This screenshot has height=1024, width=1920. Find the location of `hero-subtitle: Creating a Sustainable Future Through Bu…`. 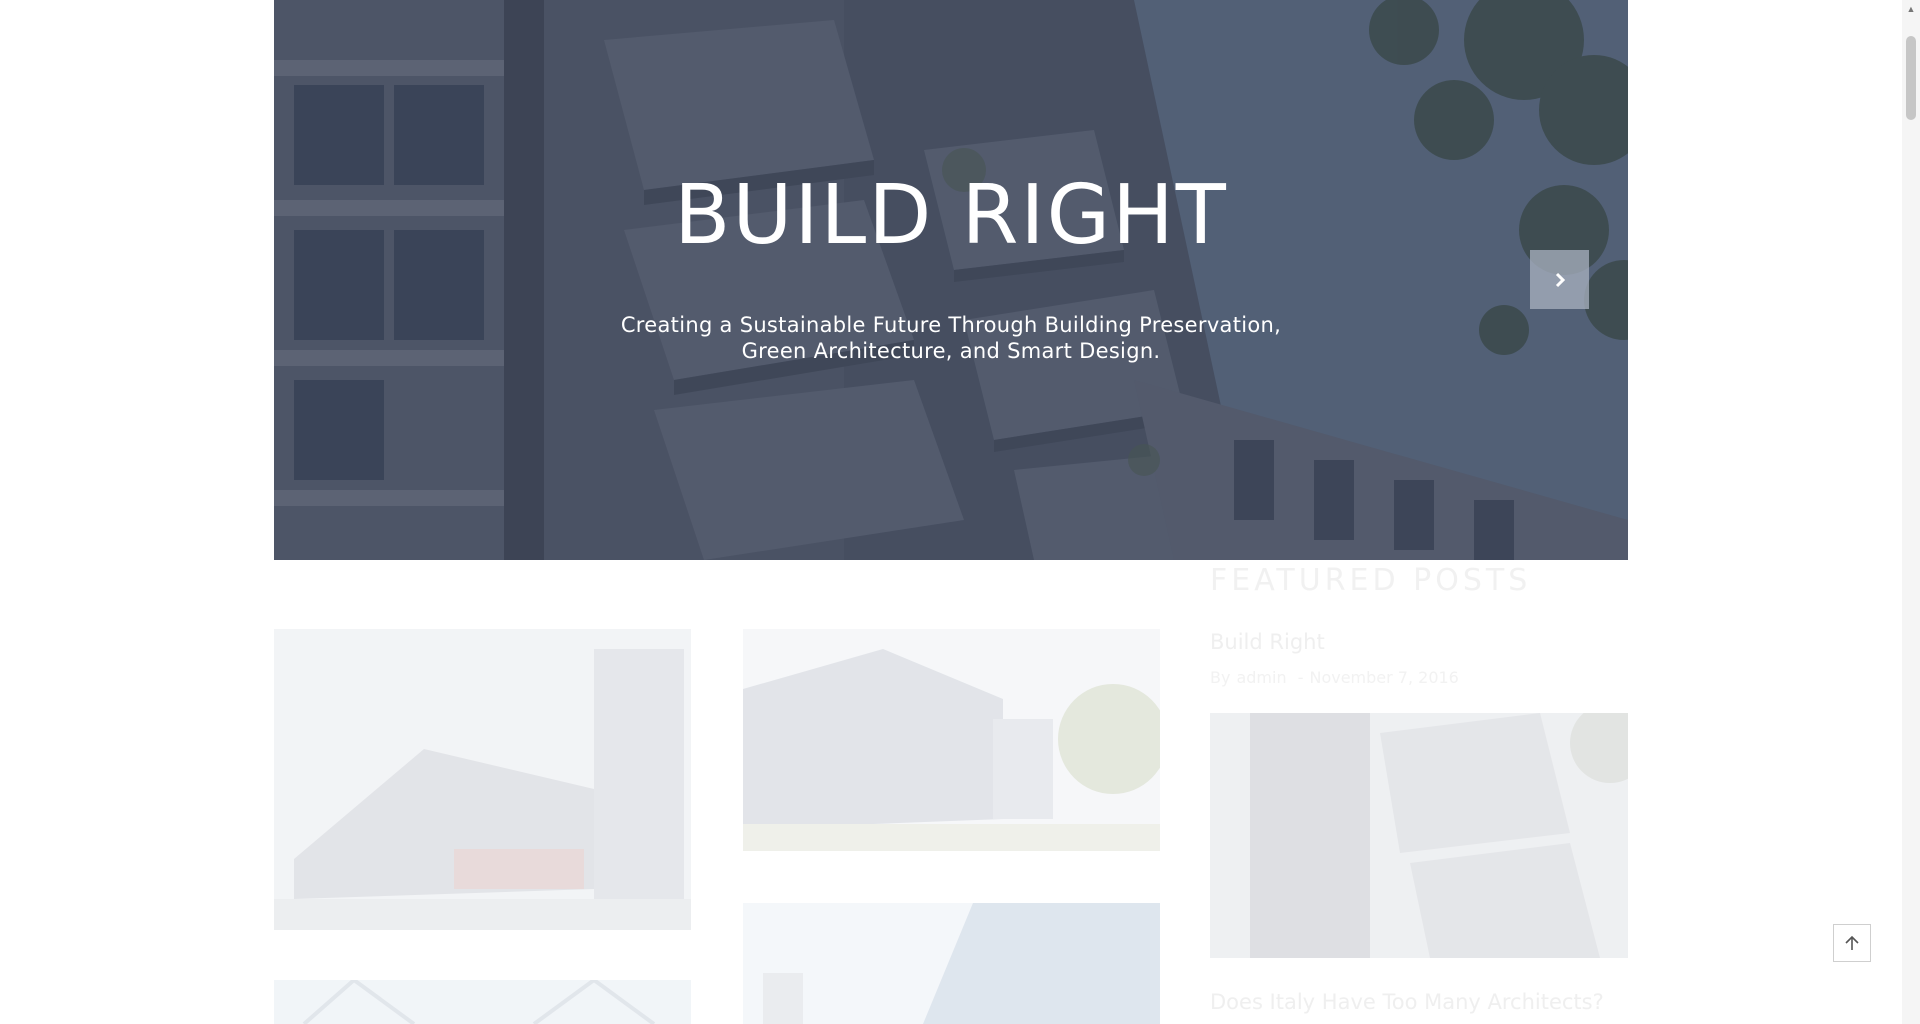

hero-subtitle: Creating a Sustainable Future Through Bu… is located at coordinates (951, 338).